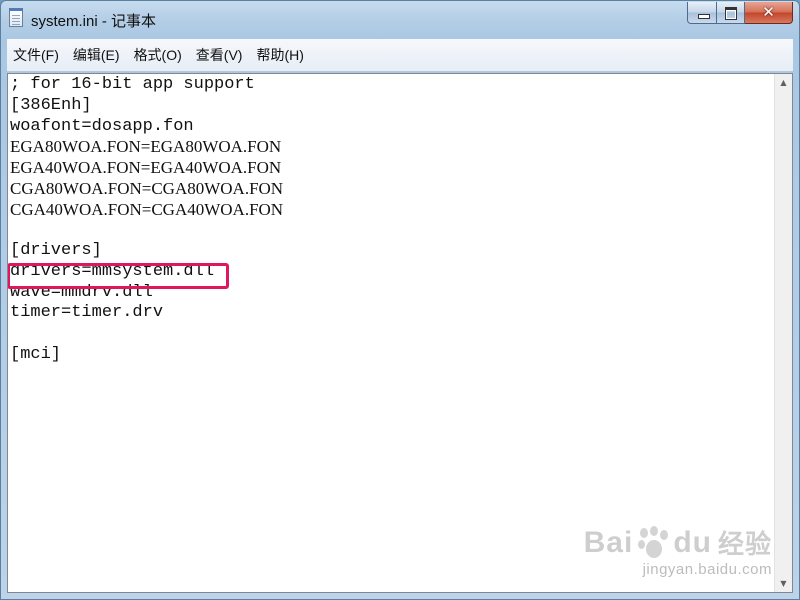 This screenshot has height=600, width=800. I want to click on menu-help: 帮助(H), so click(279, 55).